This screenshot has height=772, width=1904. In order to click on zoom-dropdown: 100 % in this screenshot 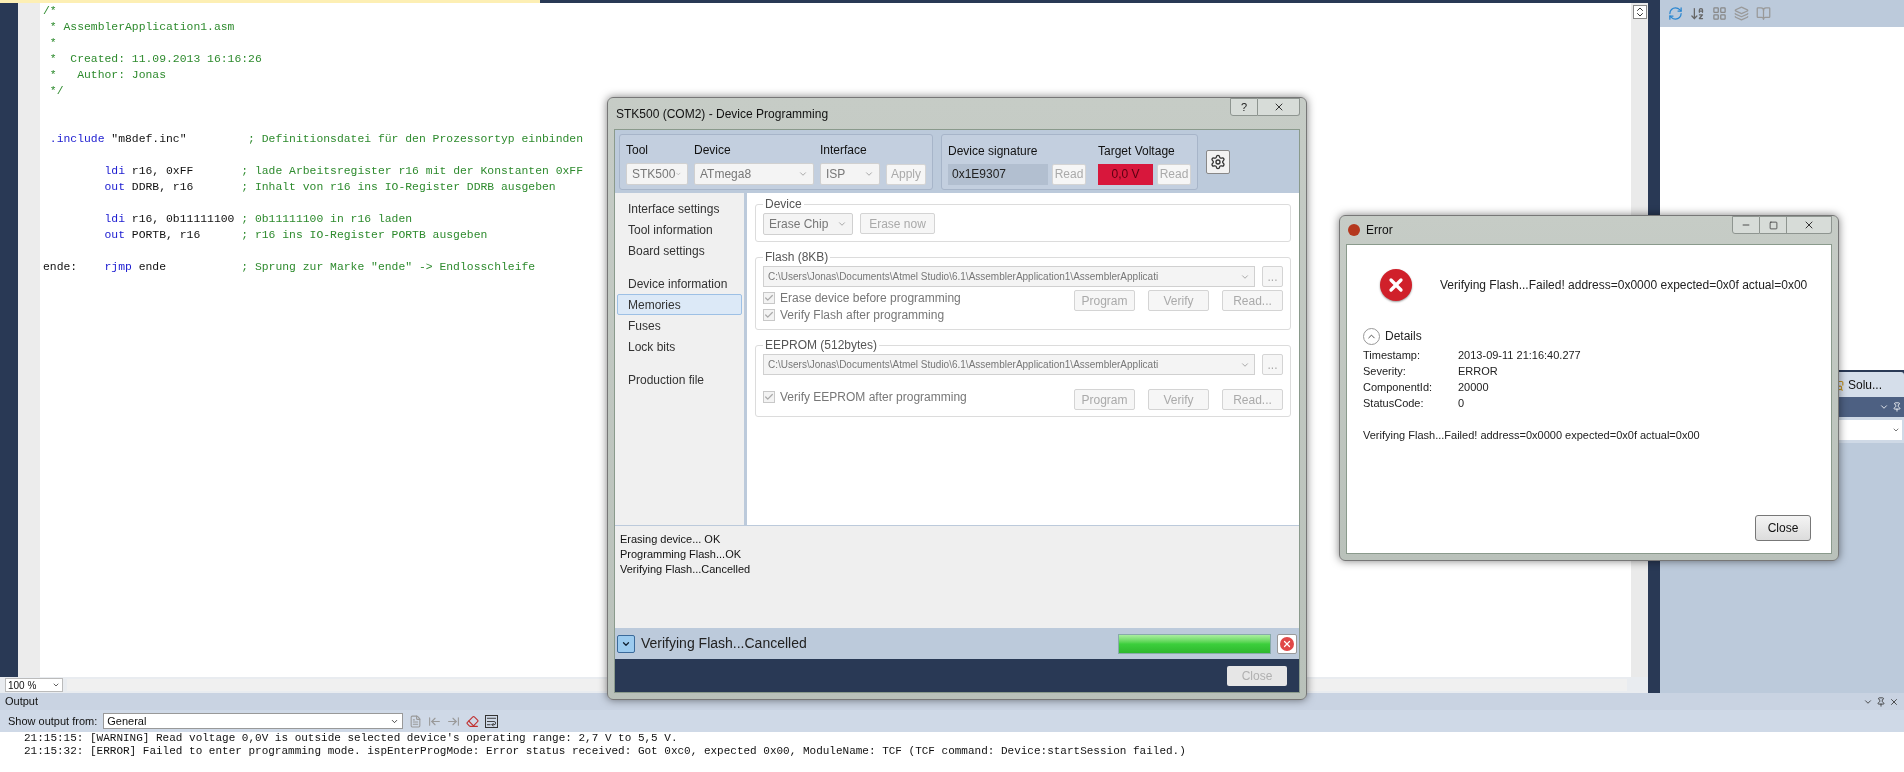, I will do `click(34, 685)`.